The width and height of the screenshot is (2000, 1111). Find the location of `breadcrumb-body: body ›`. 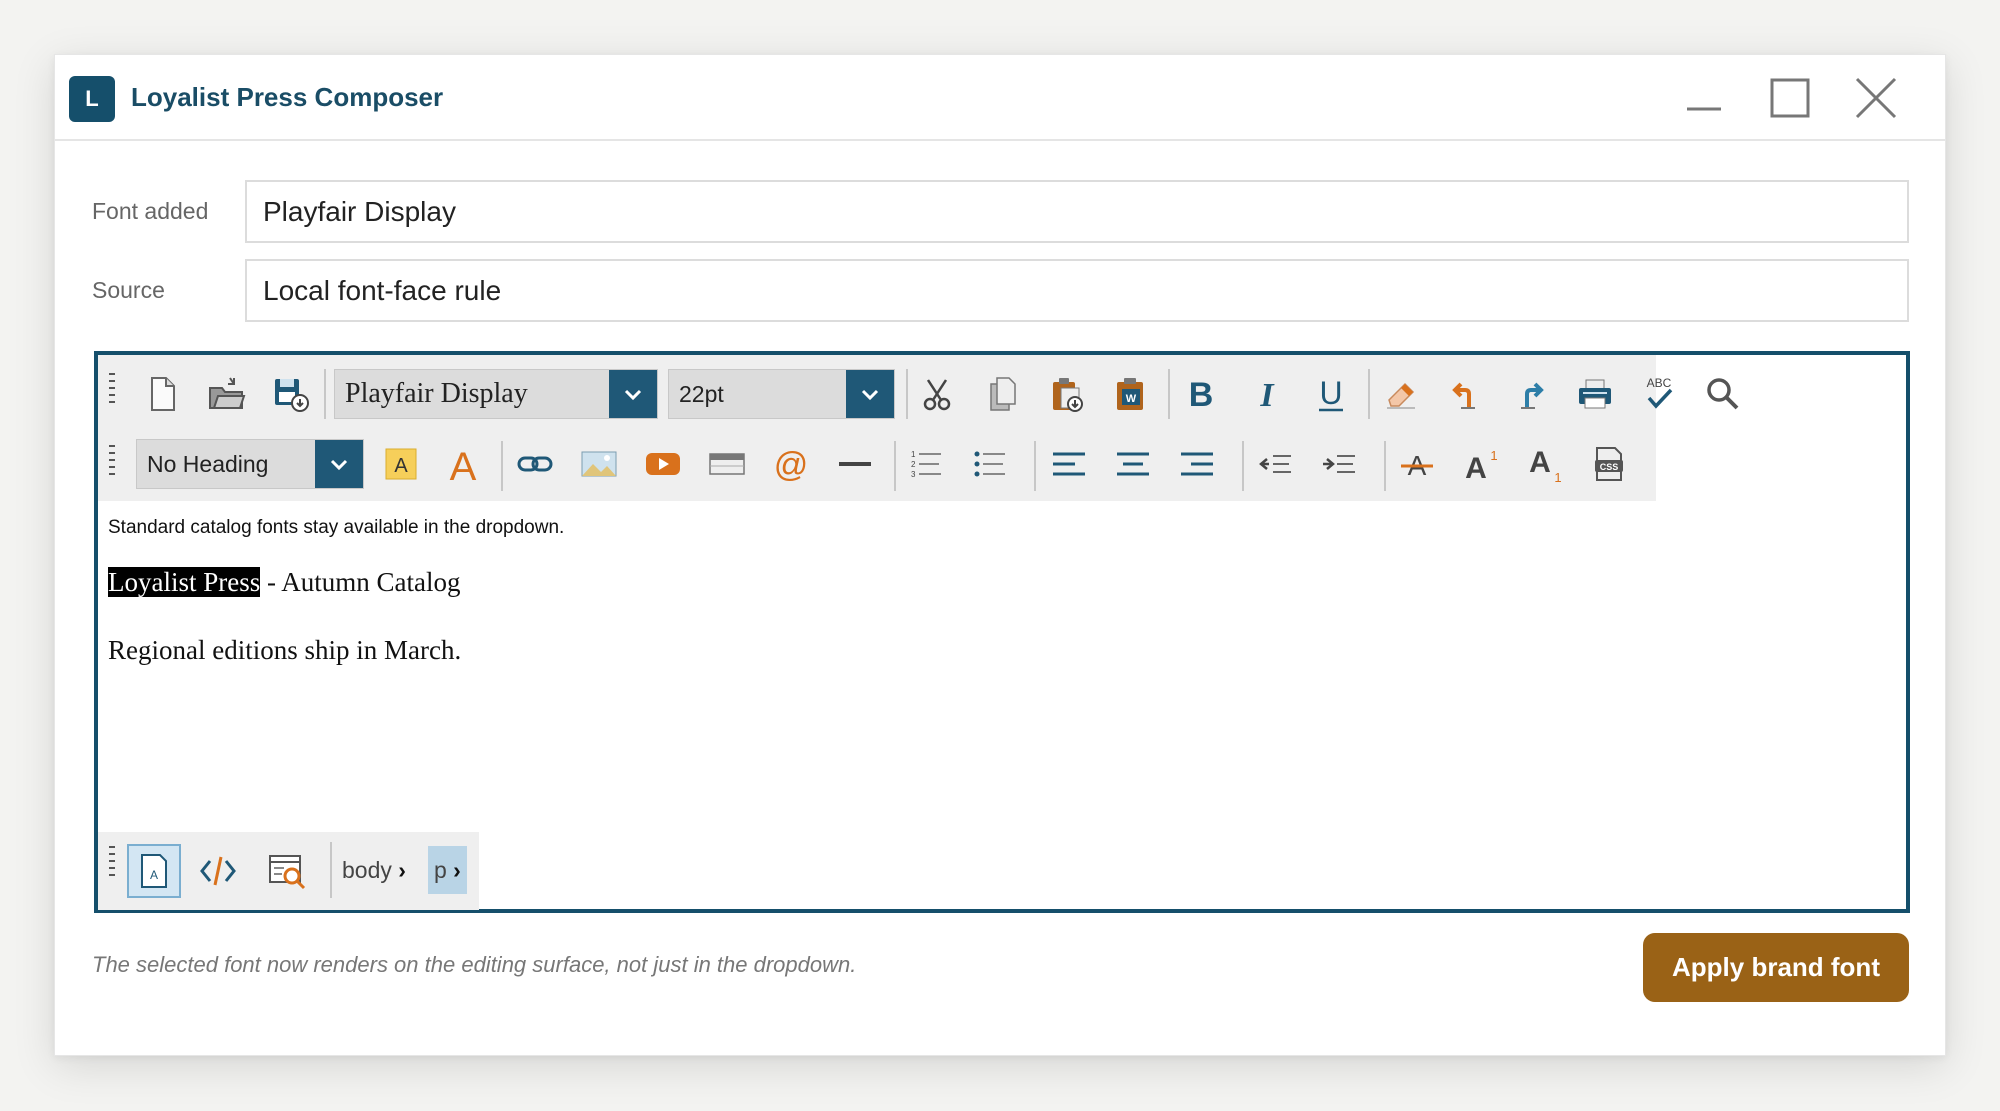

breadcrumb-body: body › is located at coordinates (374, 870).